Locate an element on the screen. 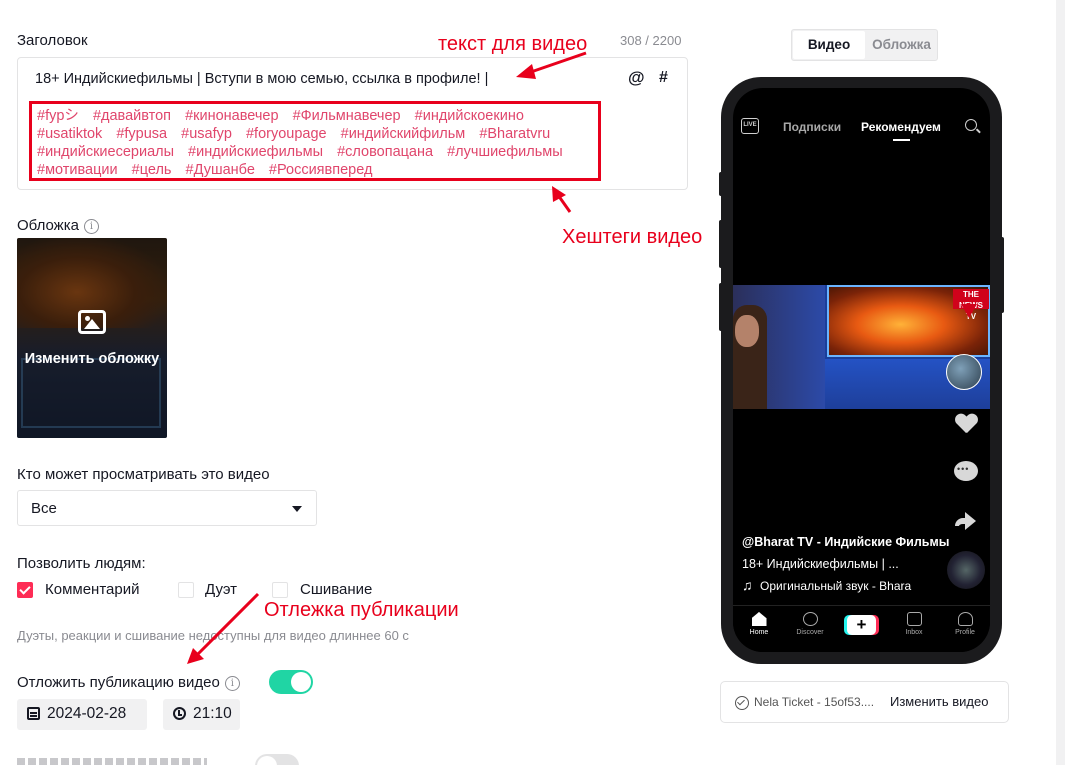 This screenshot has width=1065, height=765. compass-icon is located at coordinates (810, 619).